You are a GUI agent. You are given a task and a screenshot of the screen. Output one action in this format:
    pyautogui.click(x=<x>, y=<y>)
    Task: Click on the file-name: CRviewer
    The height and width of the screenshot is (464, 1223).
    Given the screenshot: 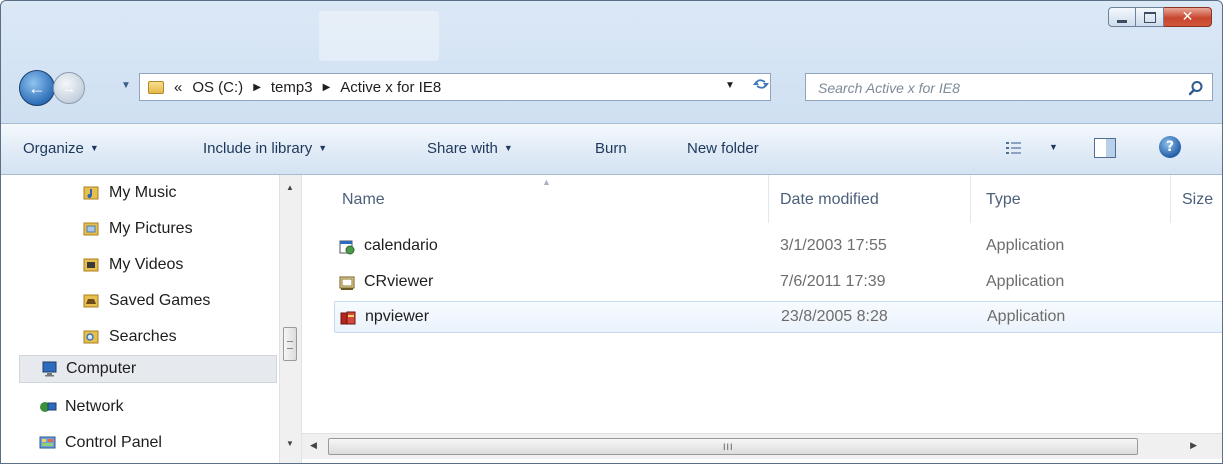 What is the action you would take?
    pyautogui.click(x=399, y=281)
    